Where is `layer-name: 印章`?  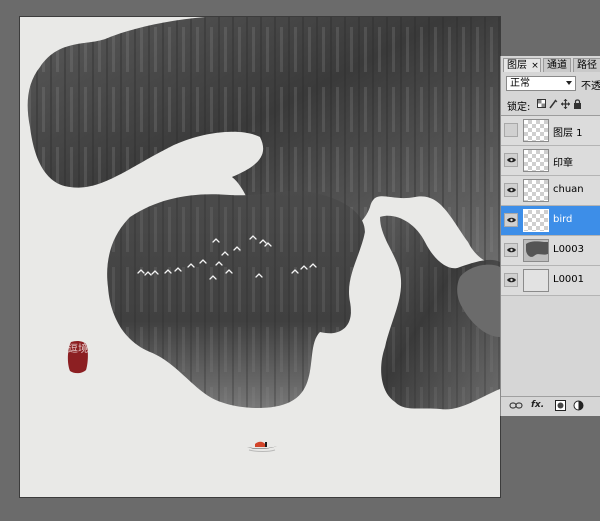 layer-name: 印章 is located at coordinates (563, 163).